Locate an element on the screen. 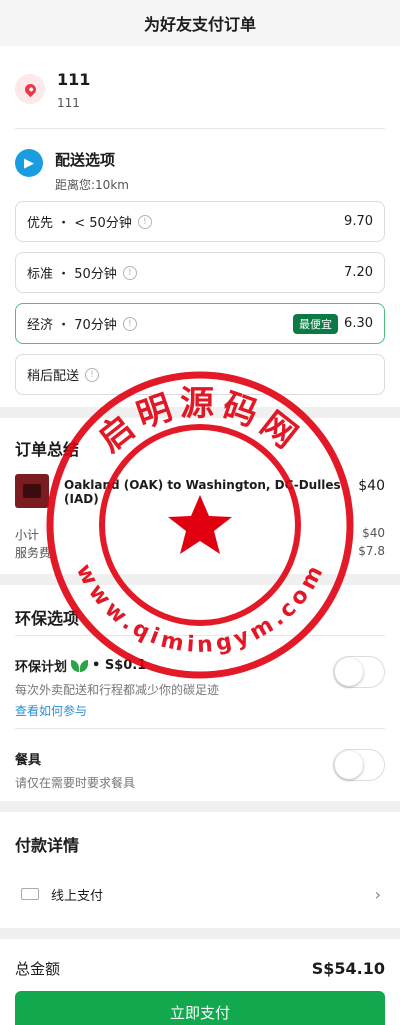 This screenshot has width=400, height=1025. eco-plan-title-row: 环保计划 • S$0.1 is located at coordinates (117, 665).